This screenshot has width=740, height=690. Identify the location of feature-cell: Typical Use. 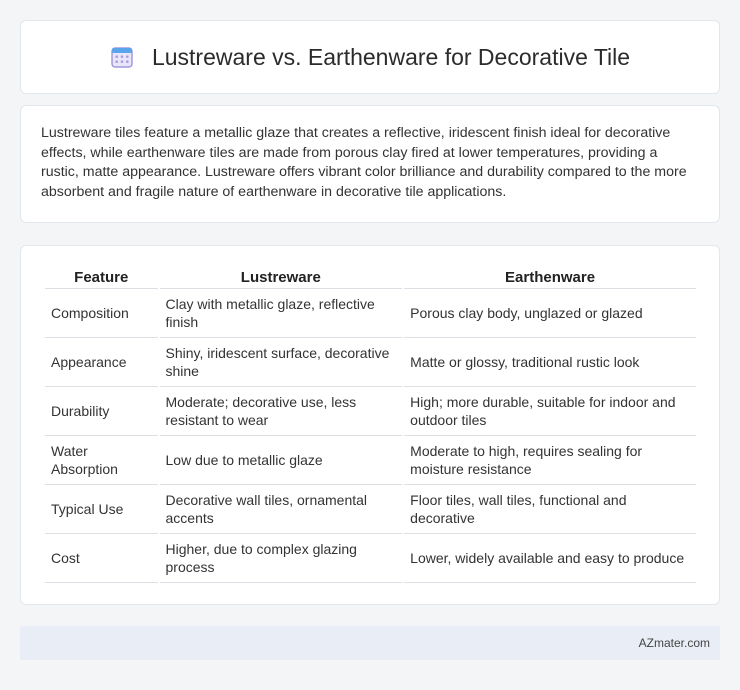
(101, 509).